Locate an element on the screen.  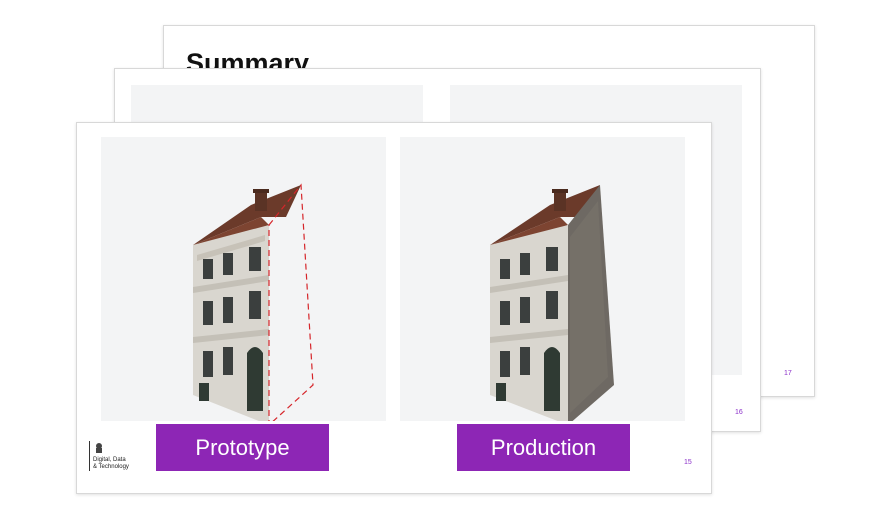
page-number: 17 is located at coordinates (788, 373).